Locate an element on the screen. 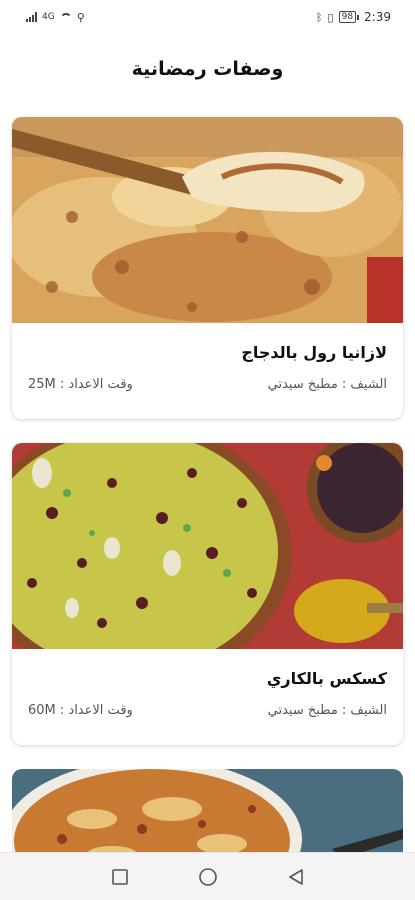 The width and height of the screenshot is (415, 900). page-title: وصفات رمضانية is located at coordinates (207, 69).